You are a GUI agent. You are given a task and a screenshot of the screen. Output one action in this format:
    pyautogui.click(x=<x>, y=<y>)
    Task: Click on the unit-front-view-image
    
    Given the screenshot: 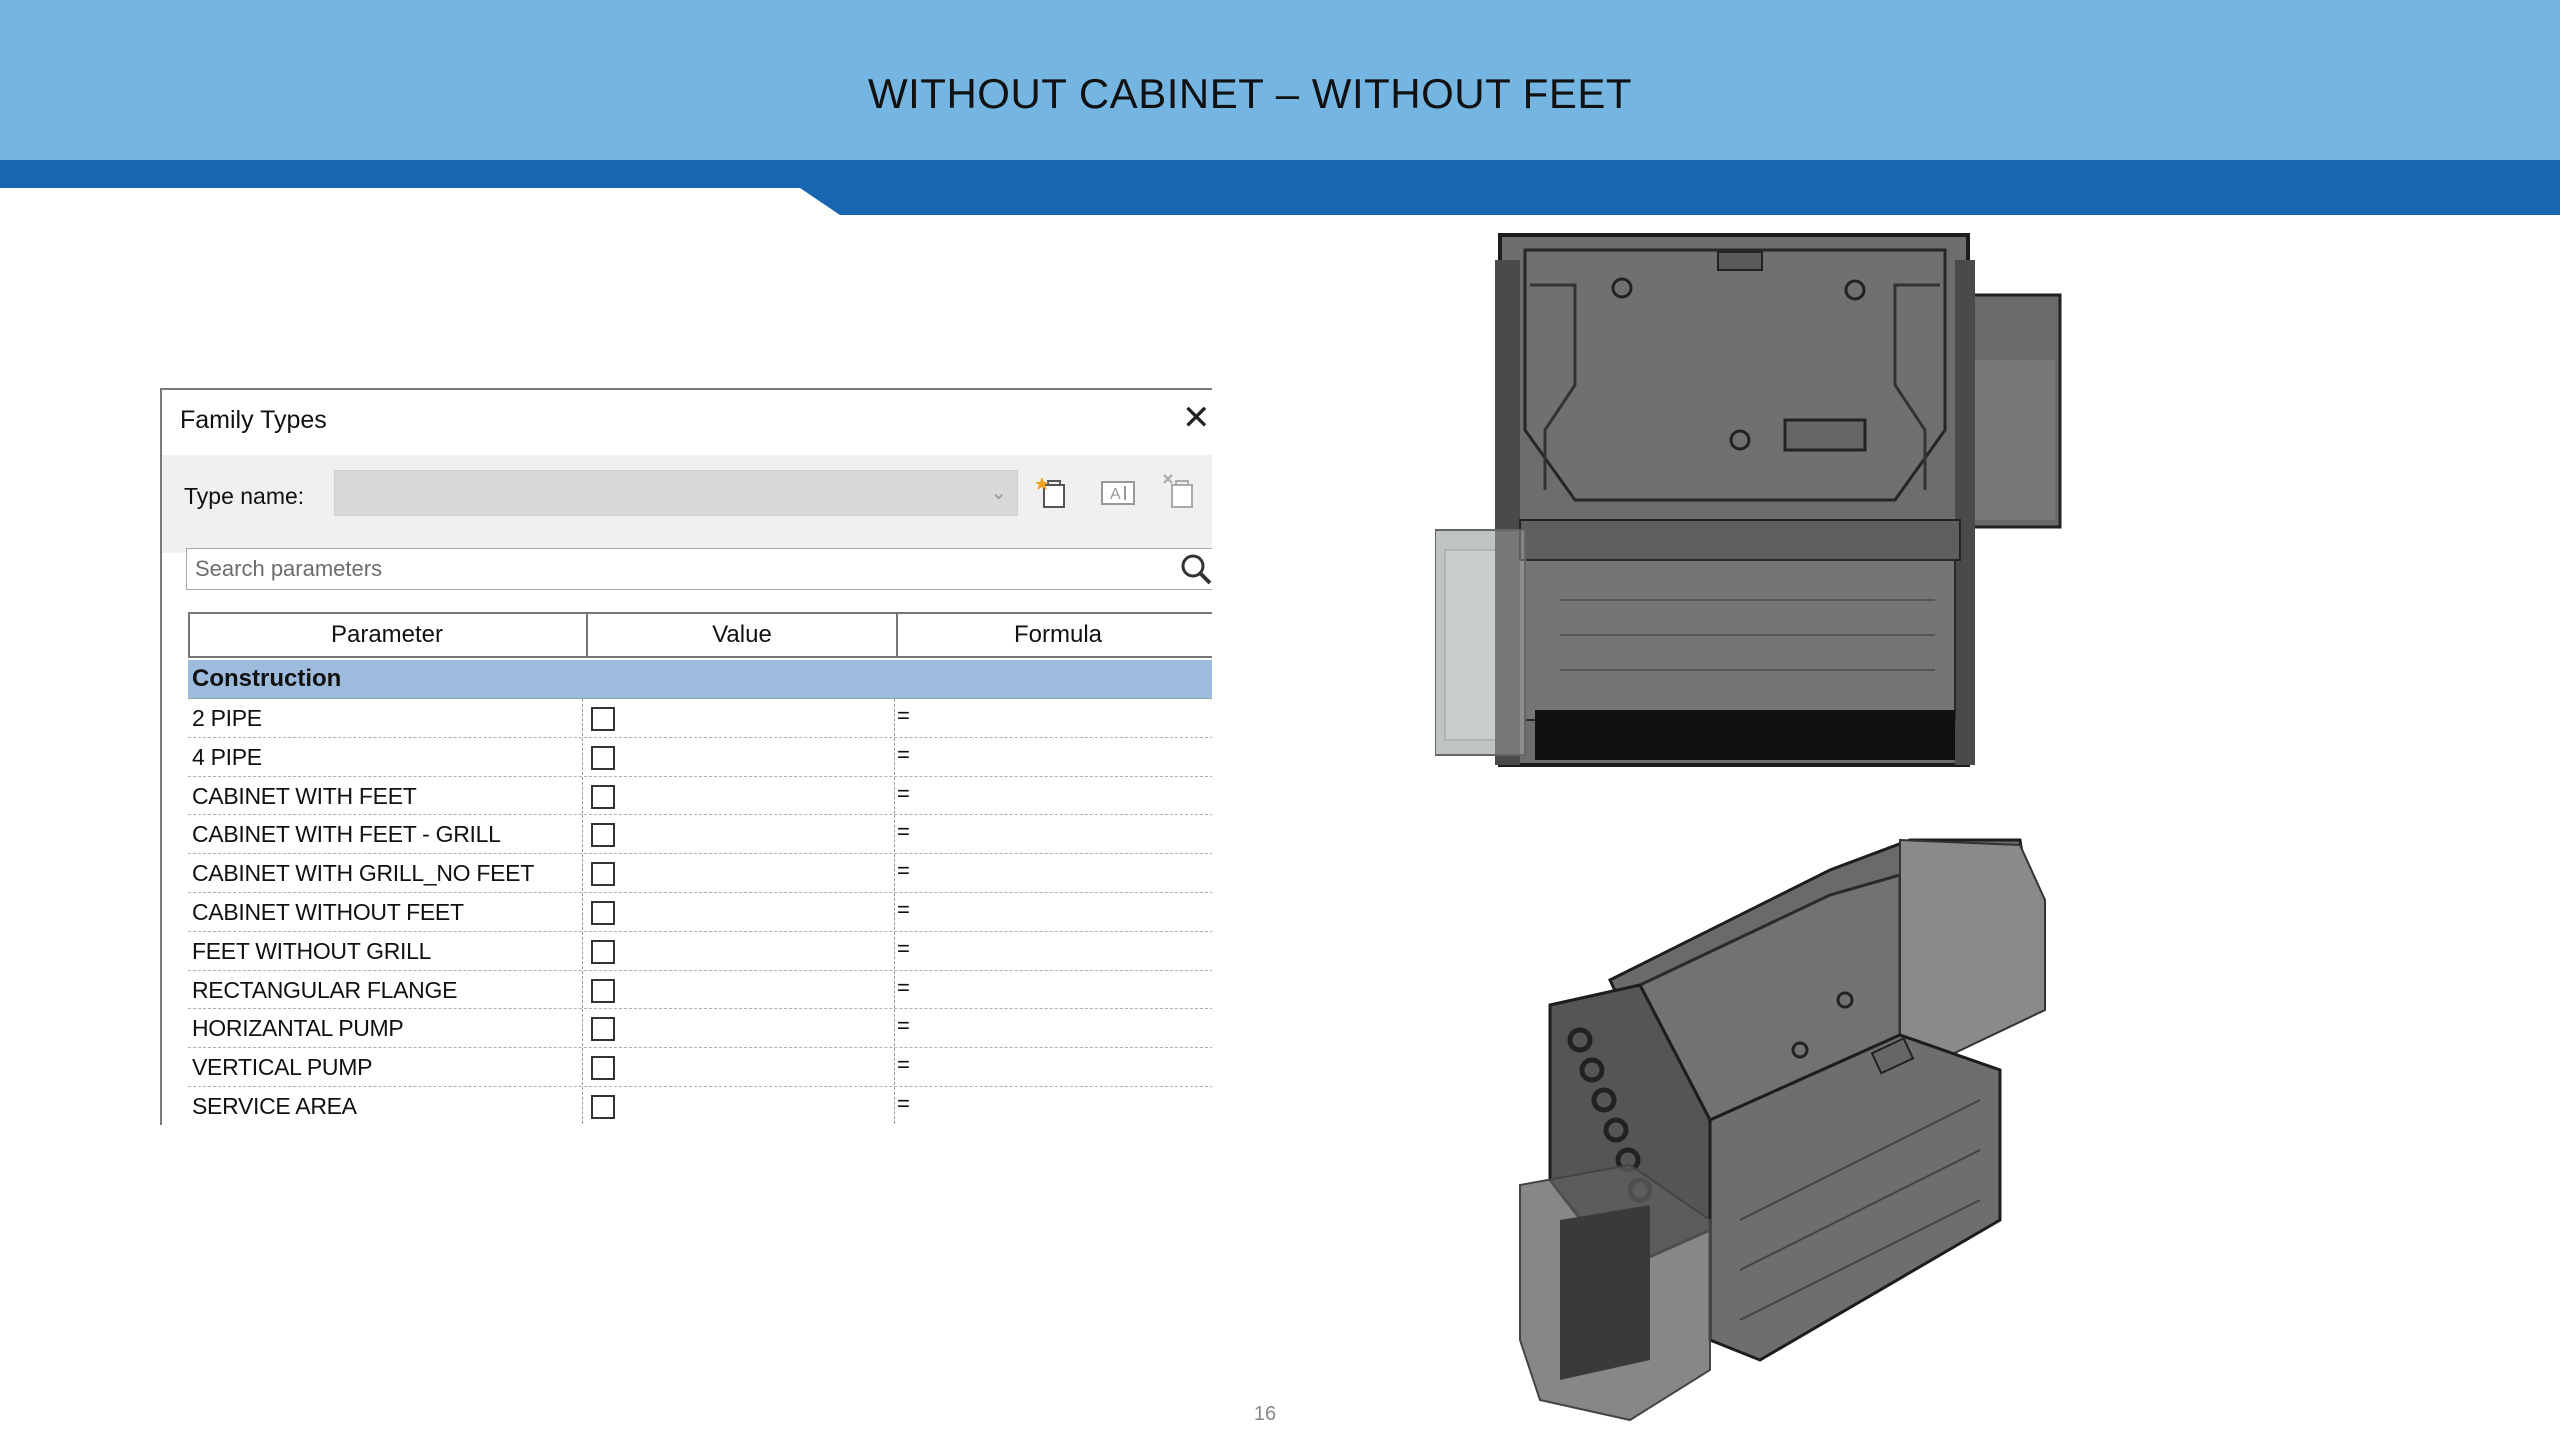 What is the action you would take?
    pyautogui.click(x=1748, y=500)
    